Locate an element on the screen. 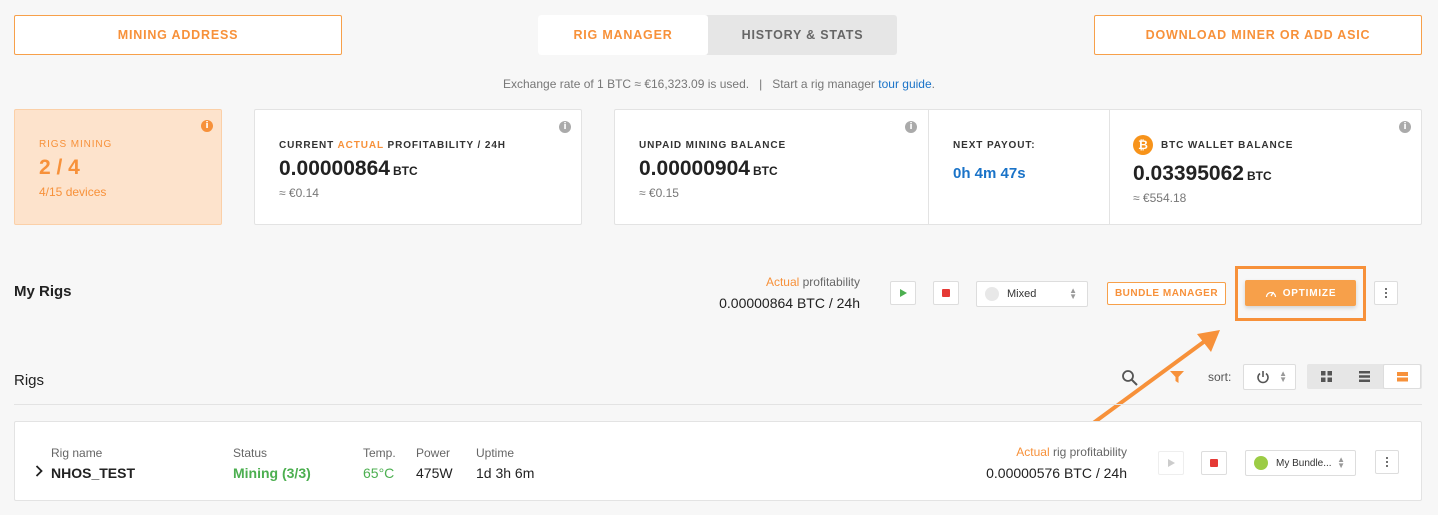  value: 0.00000904 is located at coordinates (694, 168).